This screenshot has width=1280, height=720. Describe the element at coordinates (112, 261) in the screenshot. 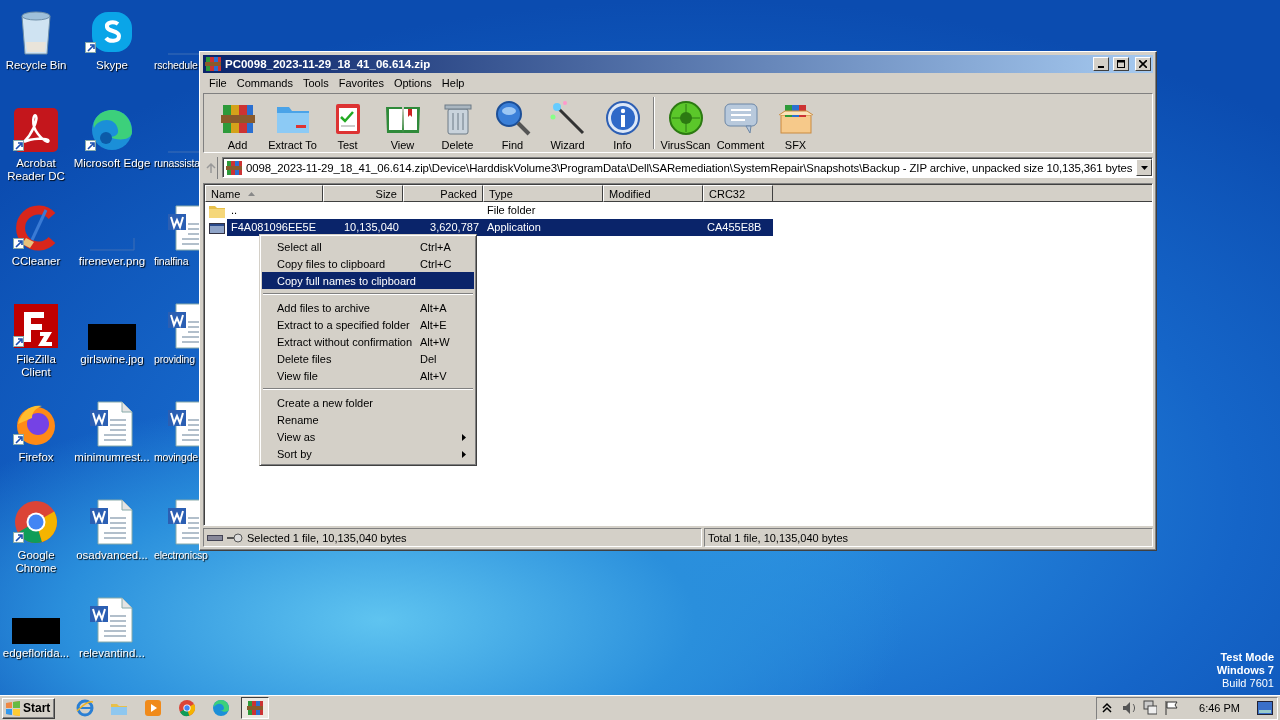

I see `icon-label: firenever.png` at that location.